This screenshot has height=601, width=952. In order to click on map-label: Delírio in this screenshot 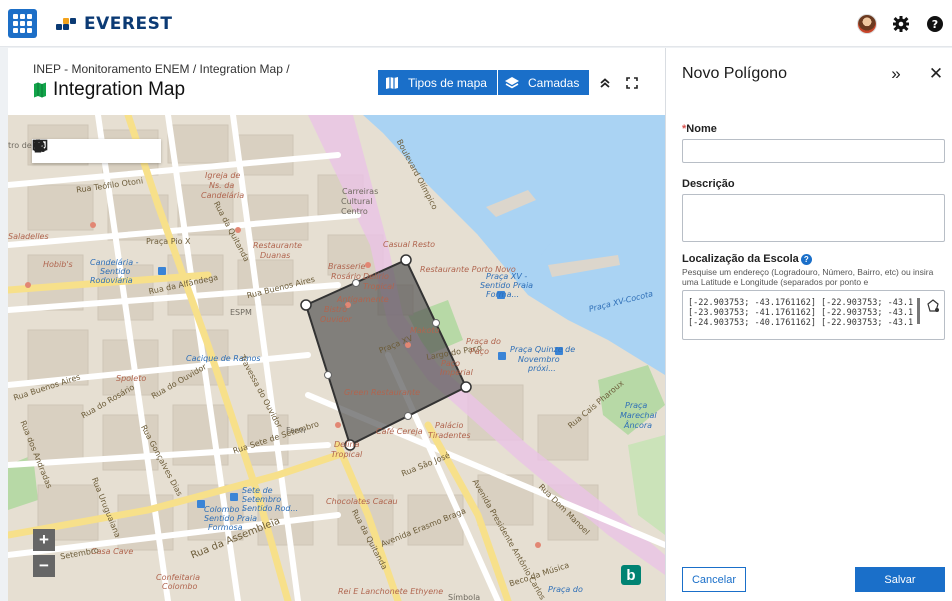, I will do `click(376, 276)`.